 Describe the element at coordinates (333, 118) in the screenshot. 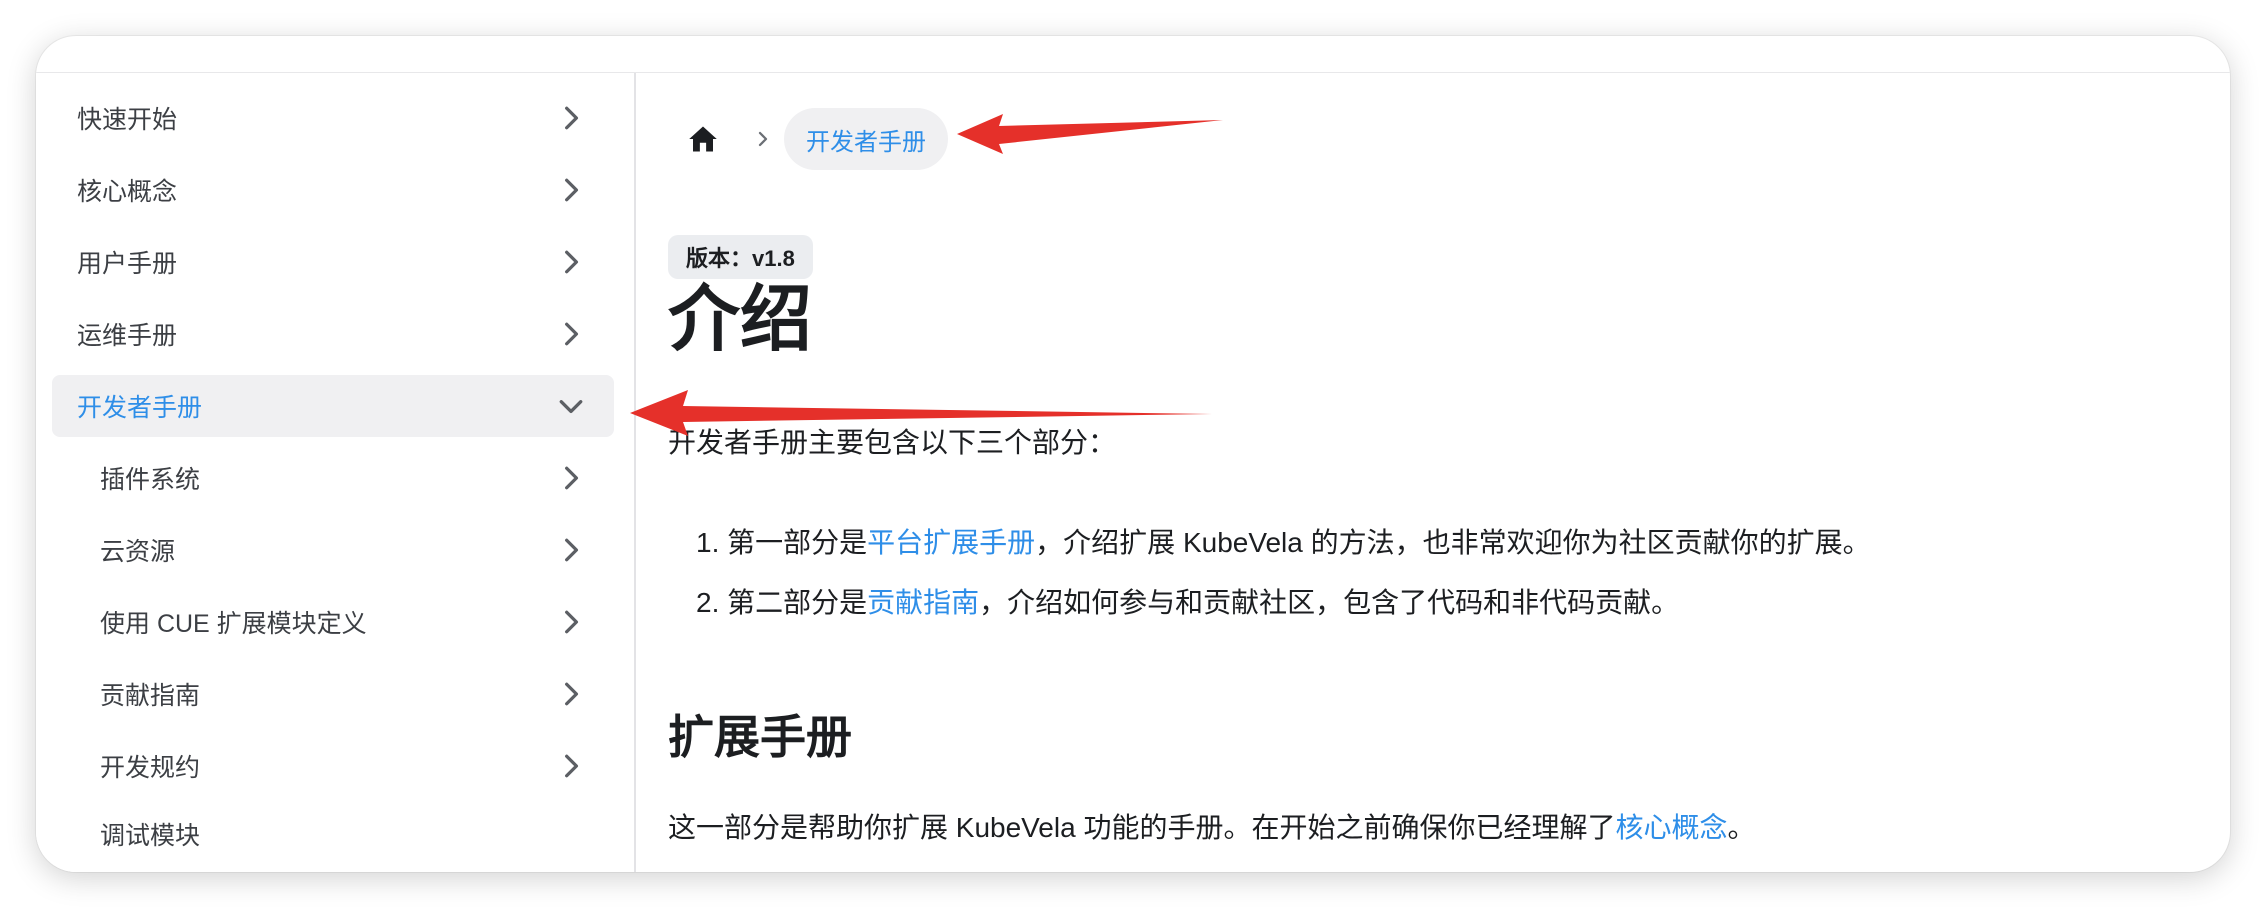

I see `sidebar-item-quick-start: 快速开始` at that location.